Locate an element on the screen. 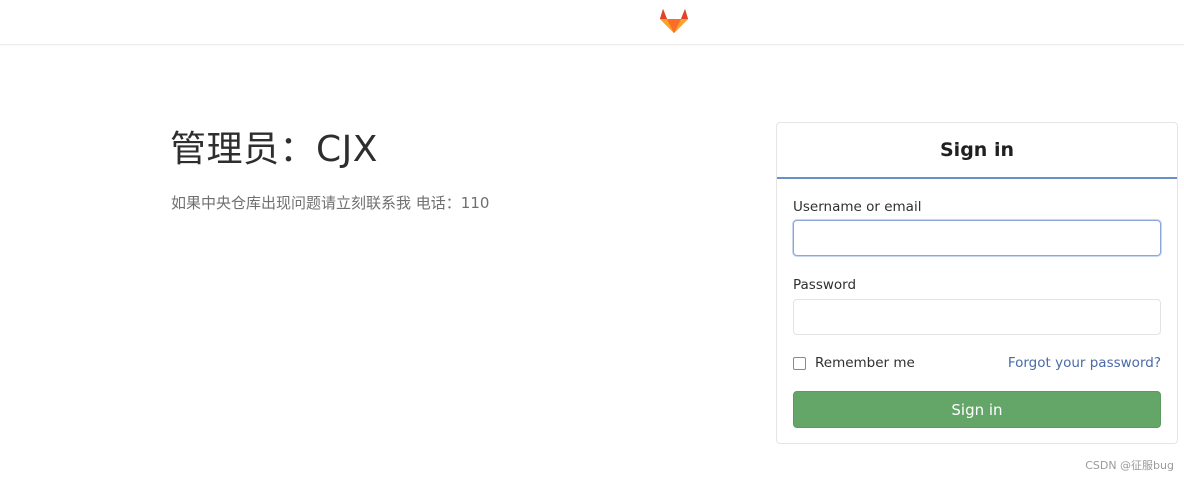 The width and height of the screenshot is (1184, 481). username-input is located at coordinates (977, 238).